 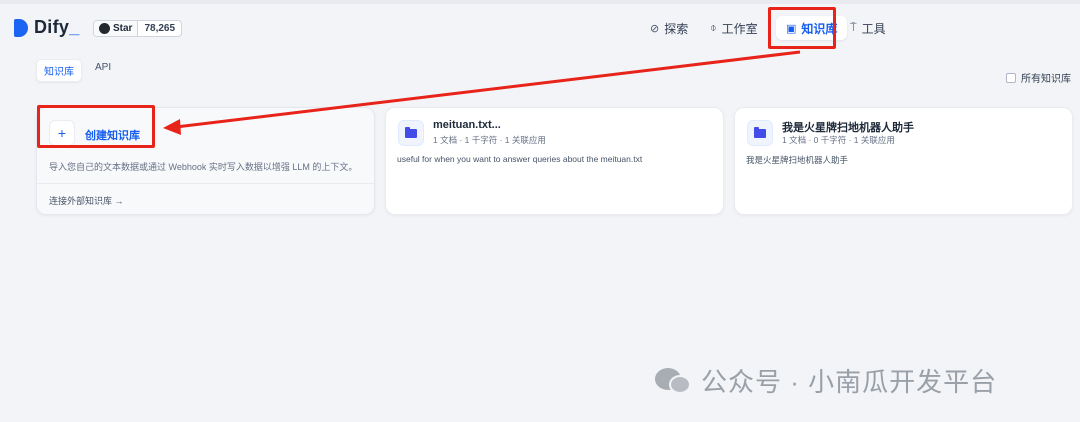 I want to click on card-divider, so click(x=205, y=183).